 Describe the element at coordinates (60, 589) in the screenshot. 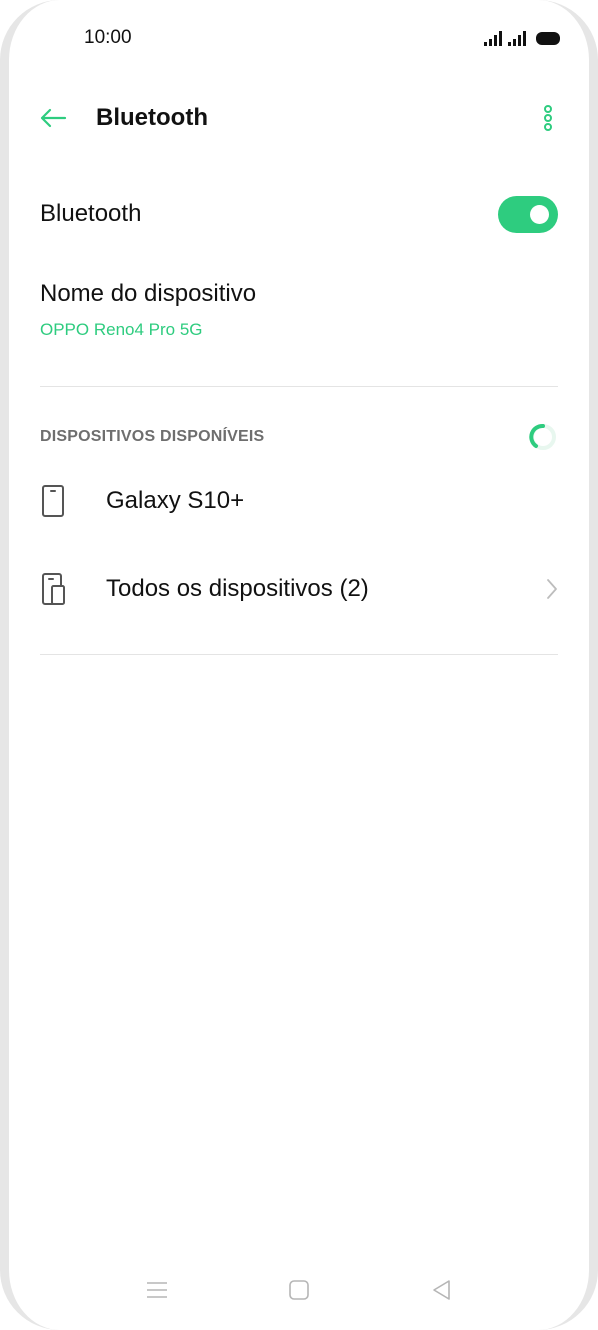

I see `devices-icon` at that location.